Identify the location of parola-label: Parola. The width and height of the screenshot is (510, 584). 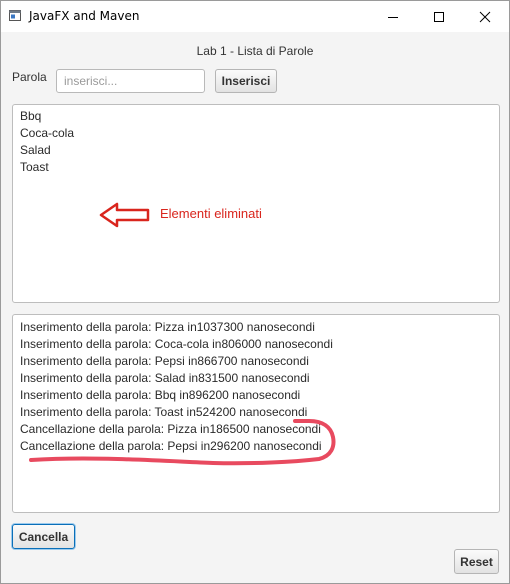
(29, 77).